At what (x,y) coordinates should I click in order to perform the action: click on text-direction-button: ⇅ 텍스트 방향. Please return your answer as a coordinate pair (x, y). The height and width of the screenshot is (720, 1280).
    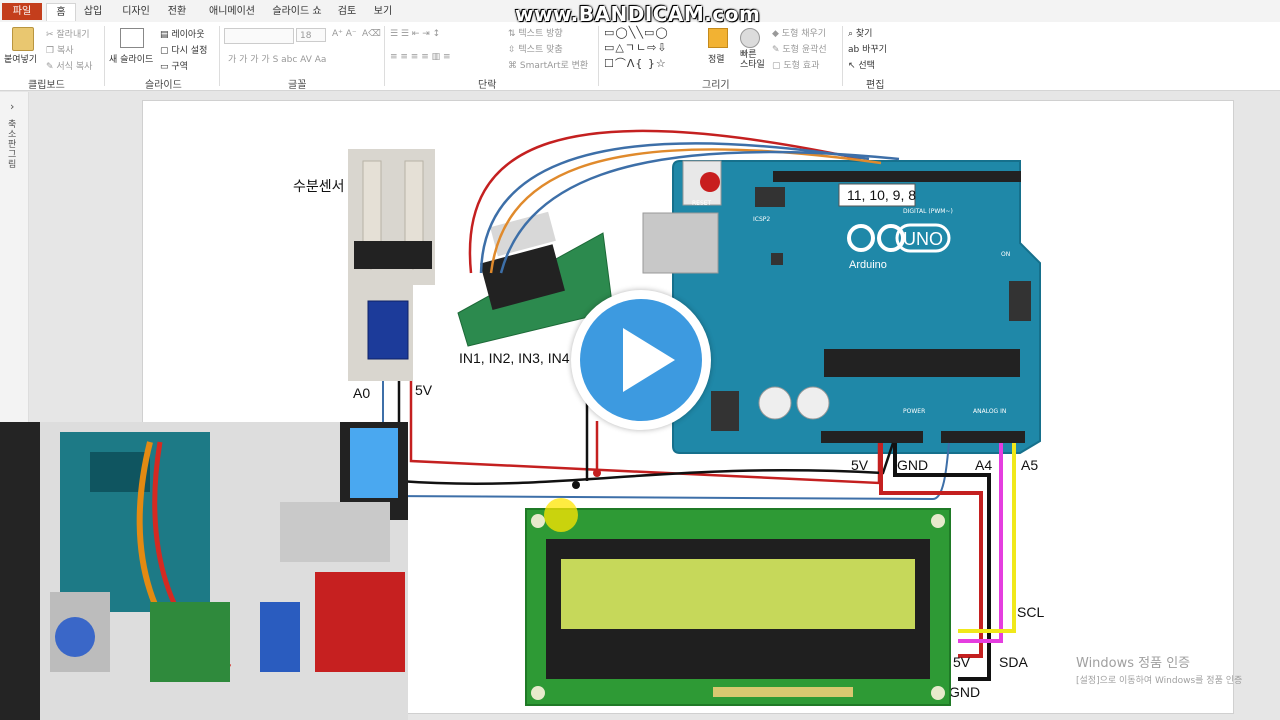
    Looking at the image, I should click on (535, 32).